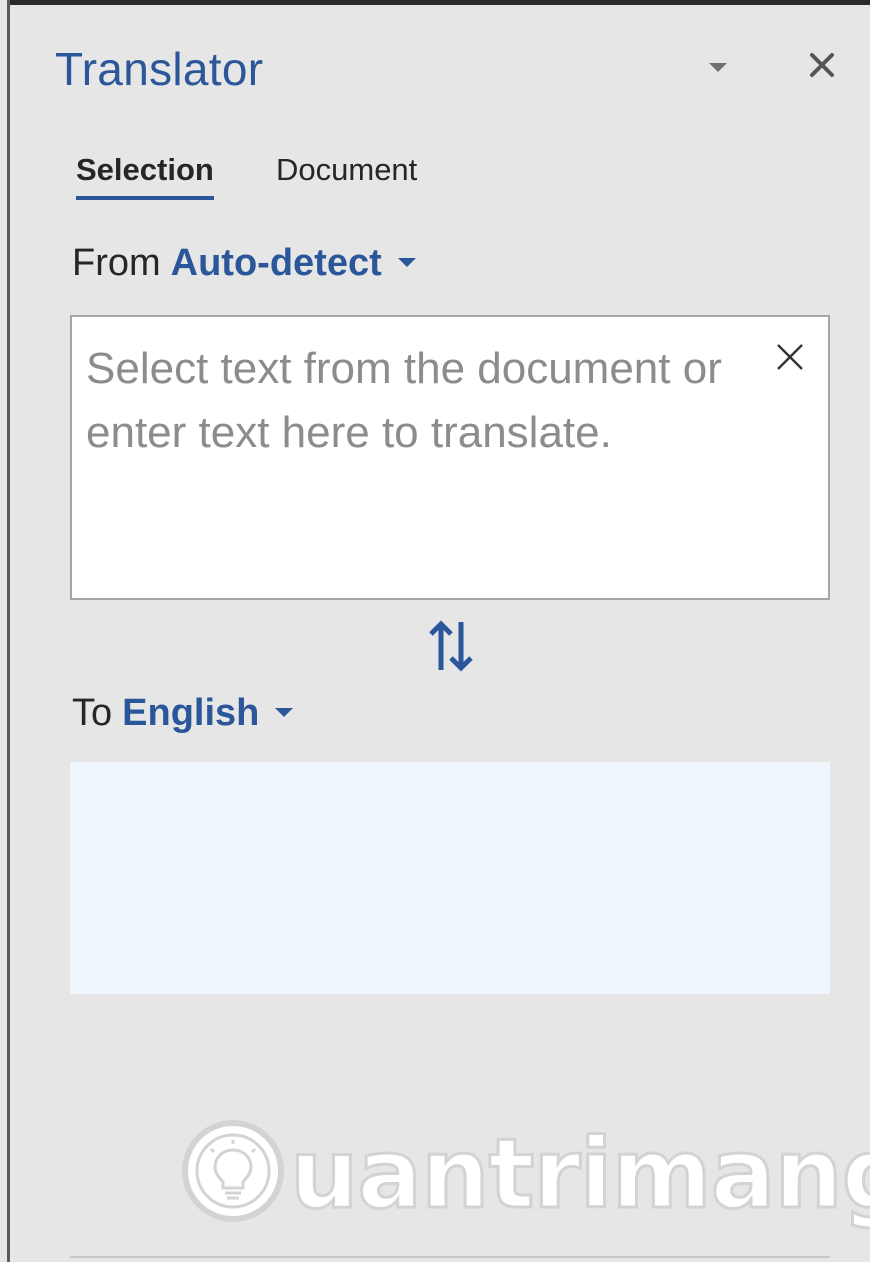 The height and width of the screenshot is (1262, 870). What do you see at coordinates (450, 72) in the screenshot?
I see `pane-header: Translator` at bounding box center [450, 72].